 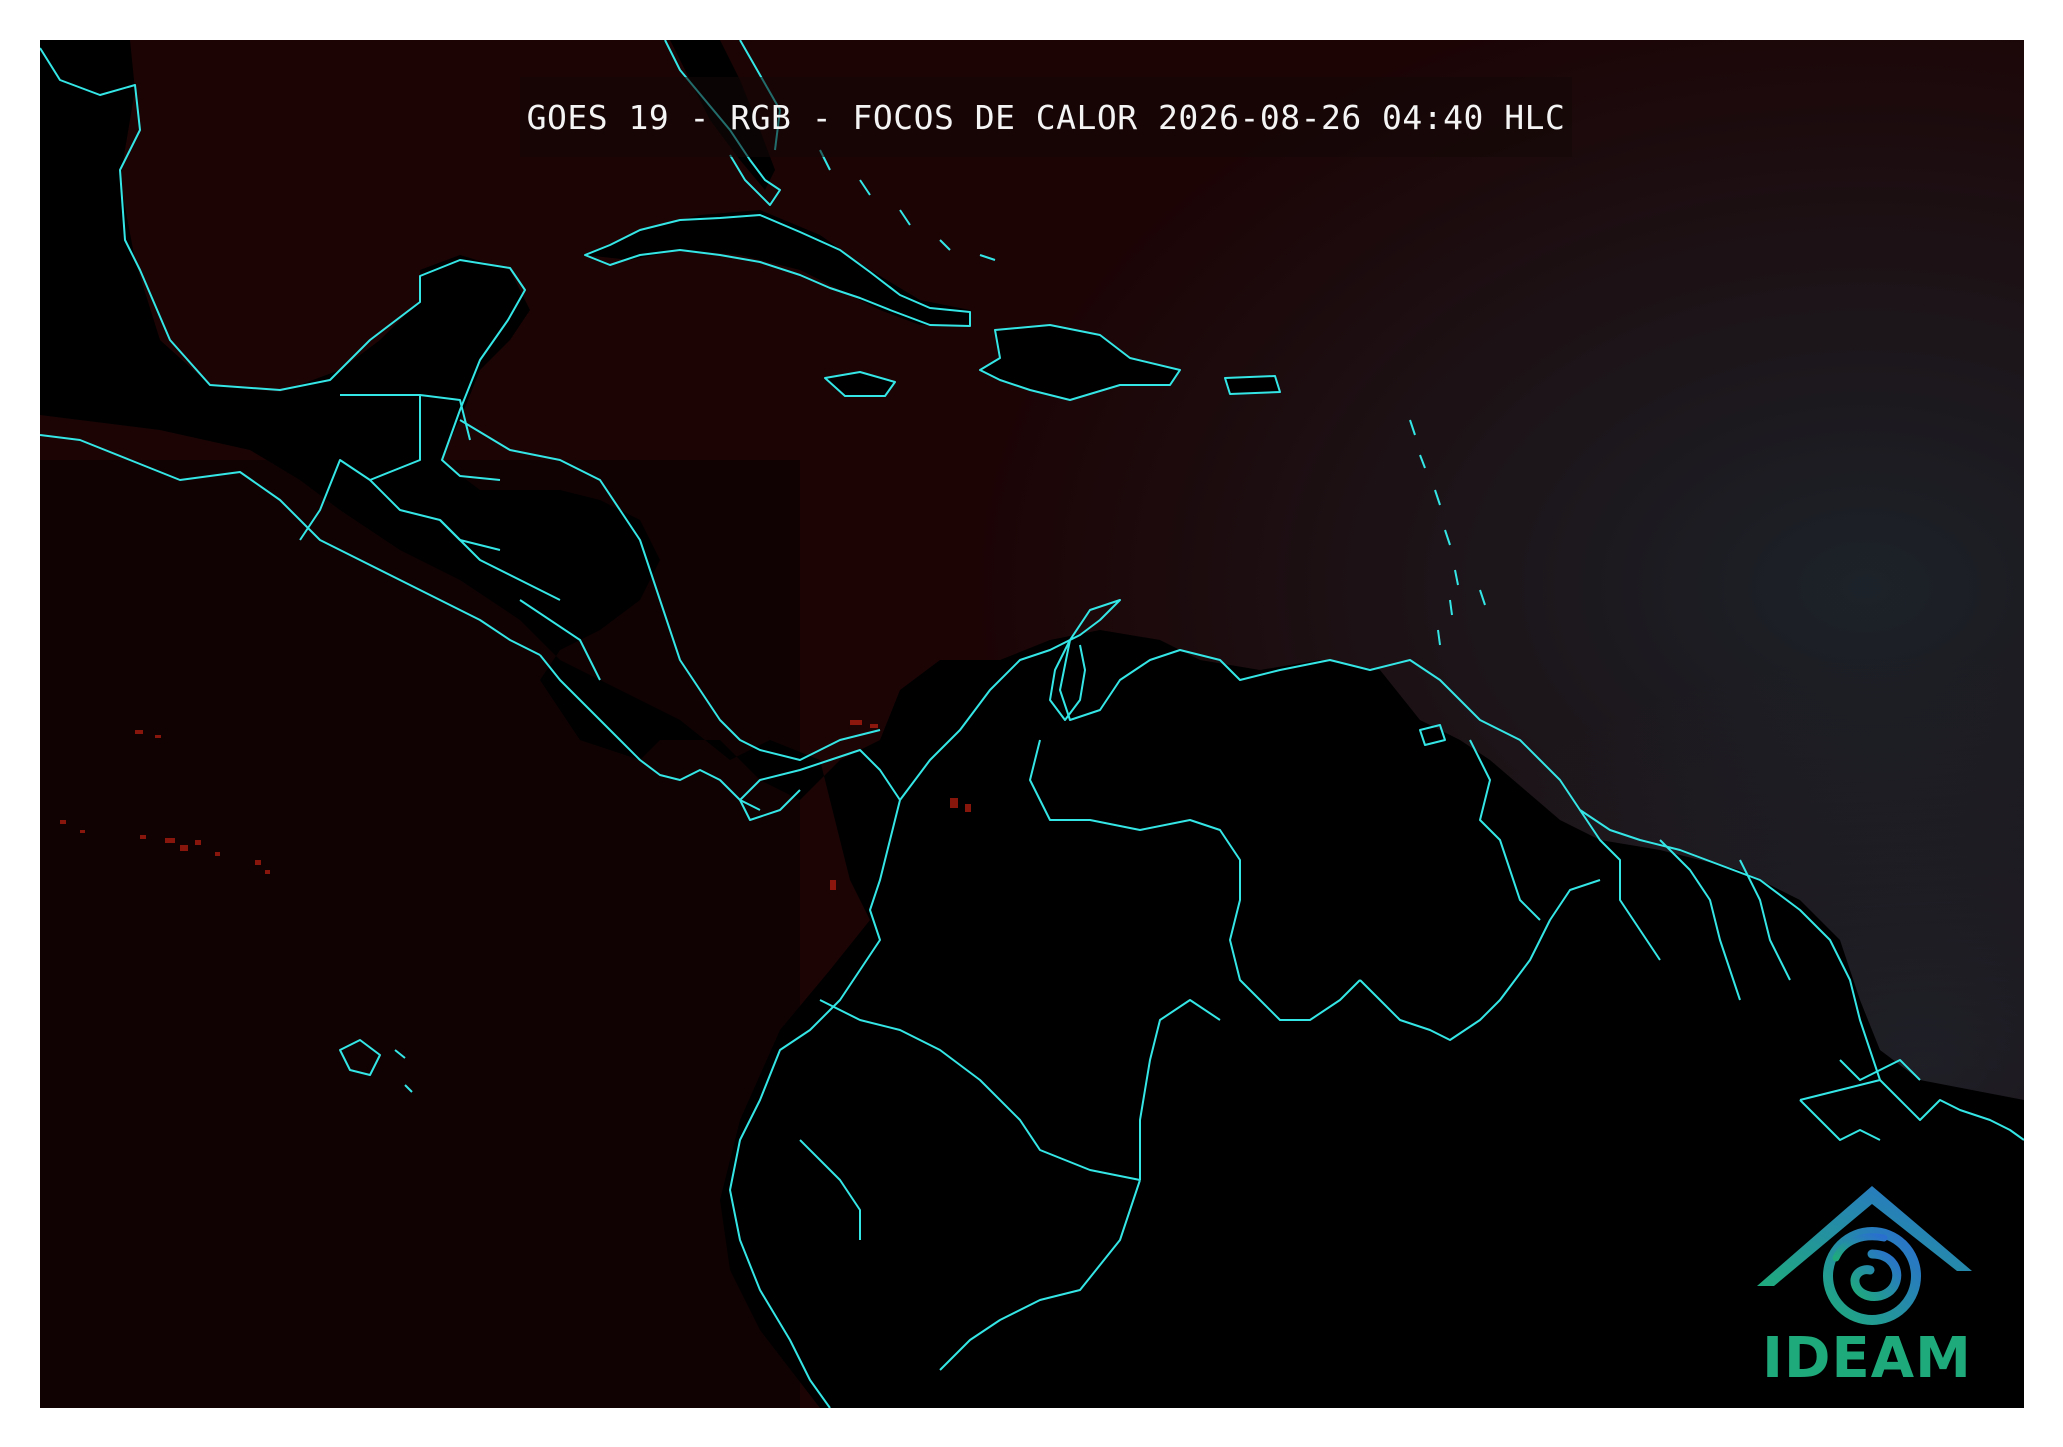 What do you see at coordinates (1864, 1255) in the screenshot?
I see `ideam-logo-icon` at bounding box center [1864, 1255].